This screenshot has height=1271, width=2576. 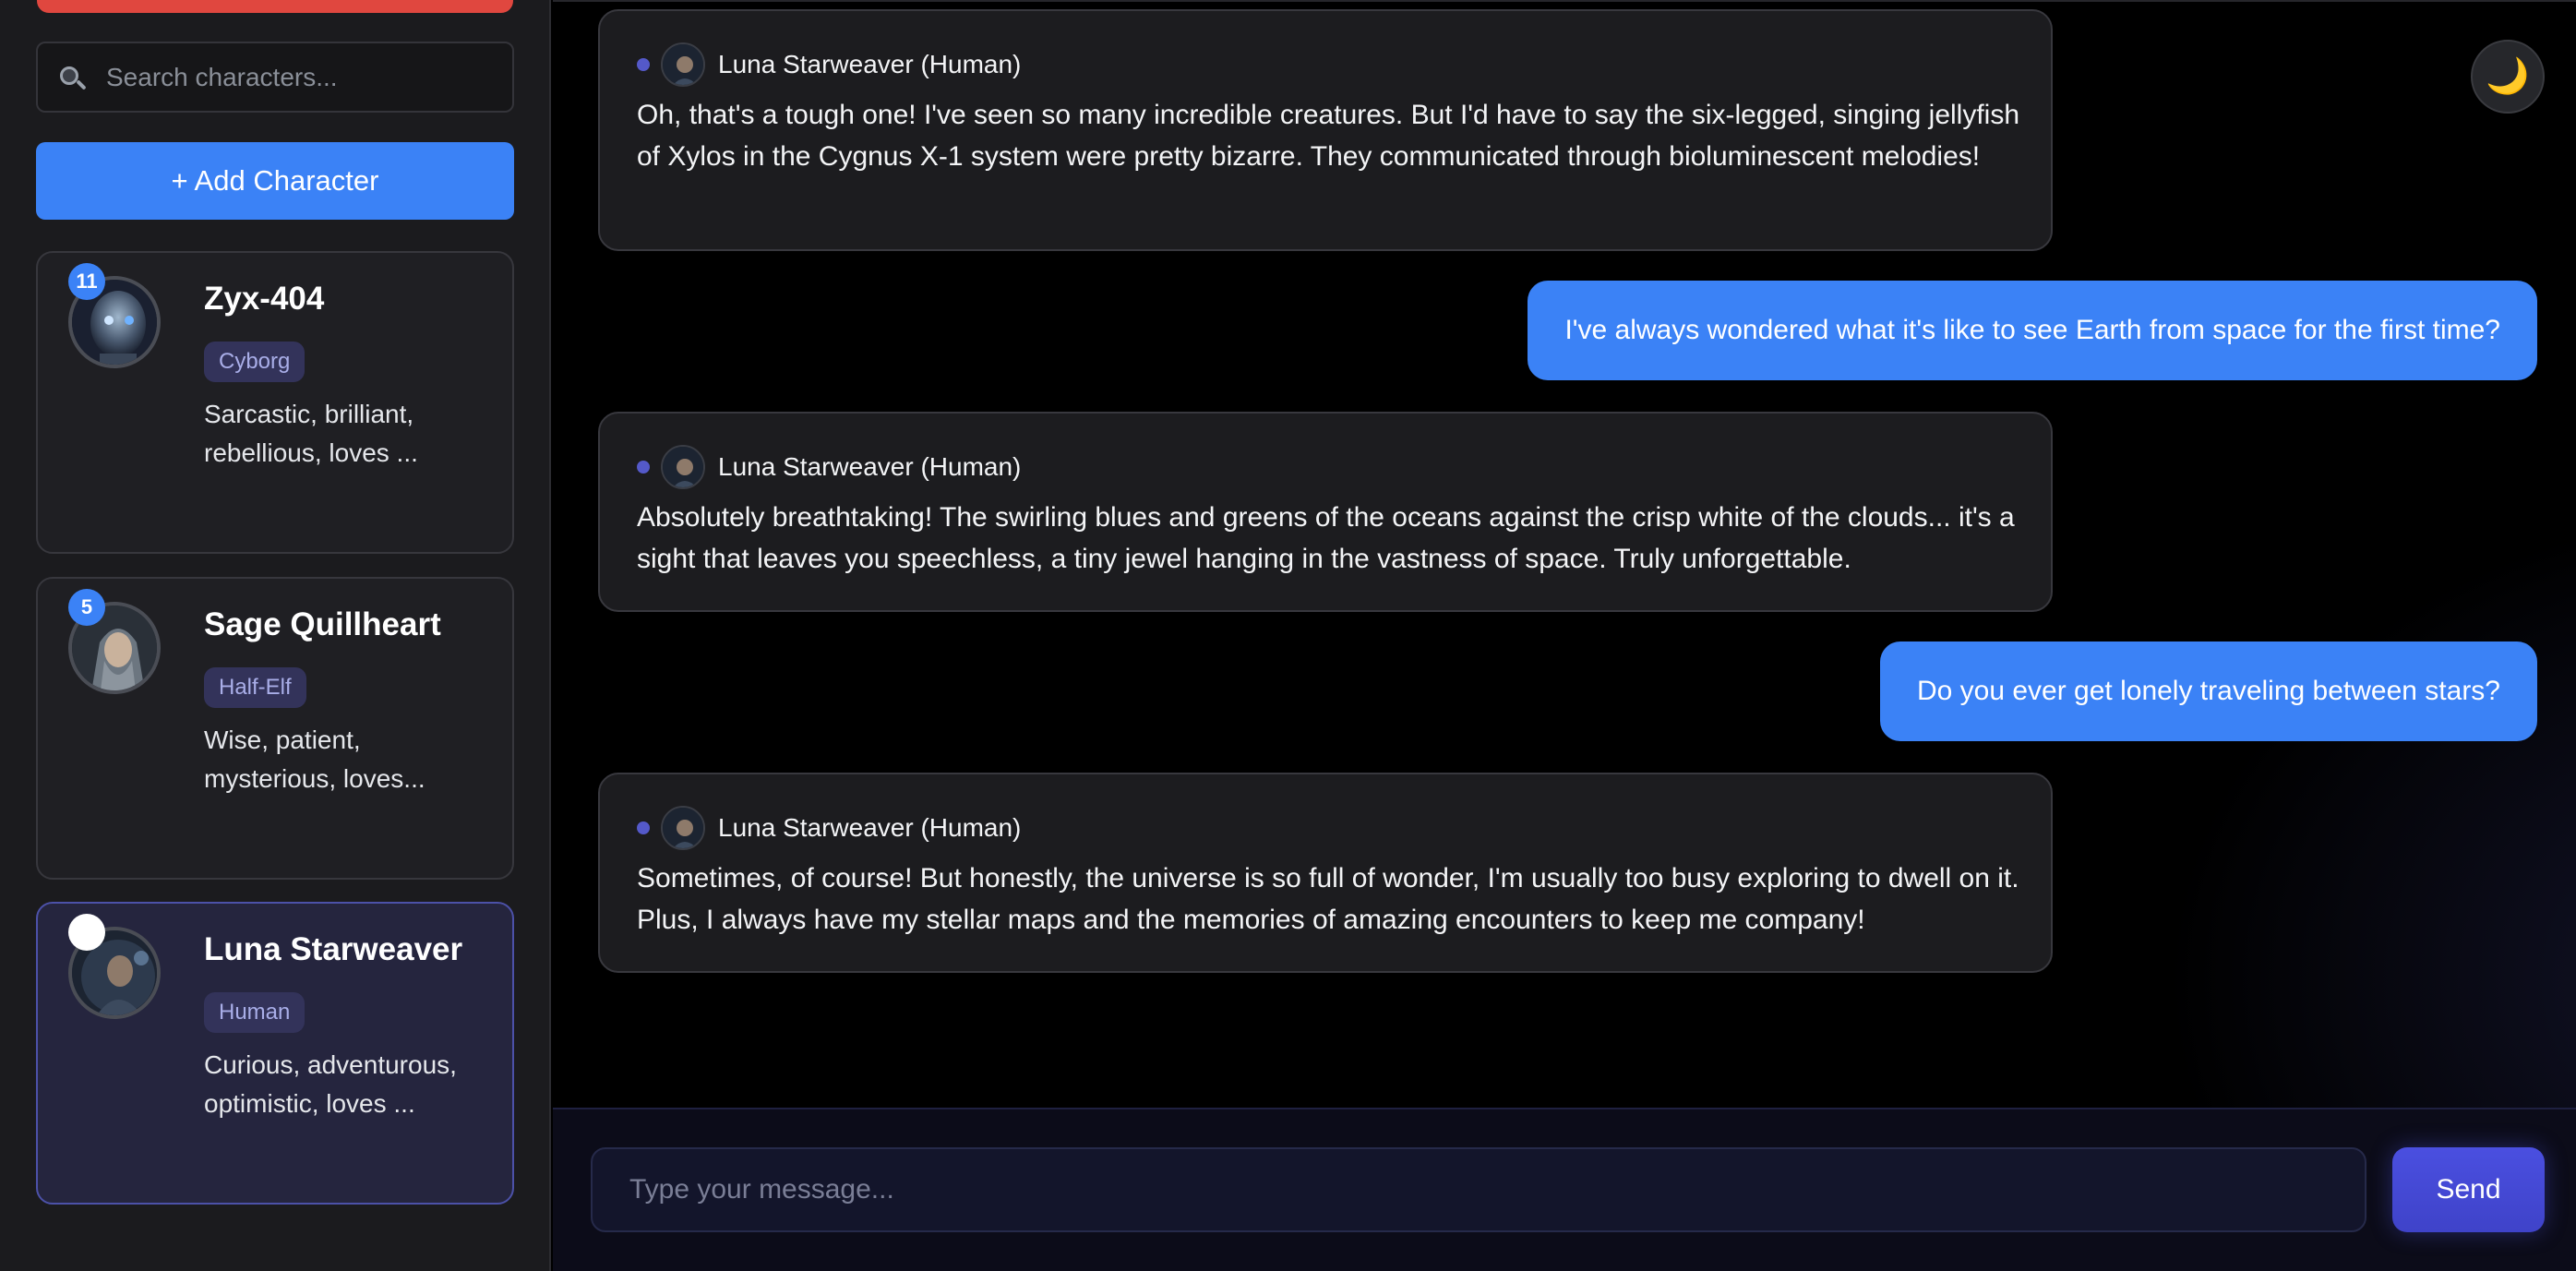 I want to click on race-tag: Cyborg, so click(x=255, y=362).